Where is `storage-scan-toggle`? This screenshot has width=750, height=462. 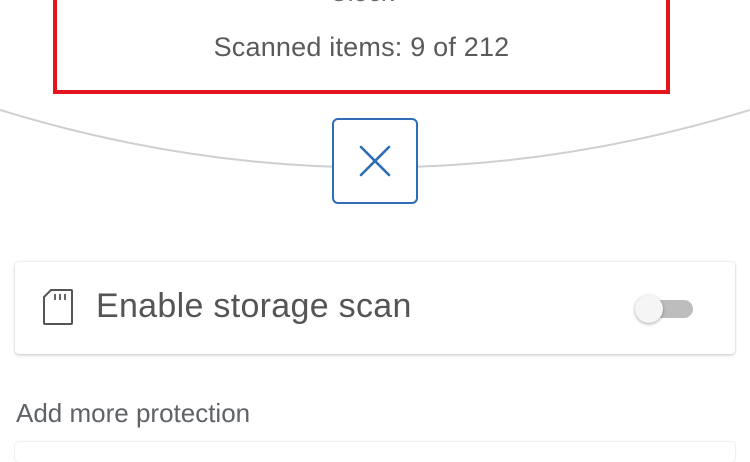
storage-scan-toggle is located at coordinates (664, 309).